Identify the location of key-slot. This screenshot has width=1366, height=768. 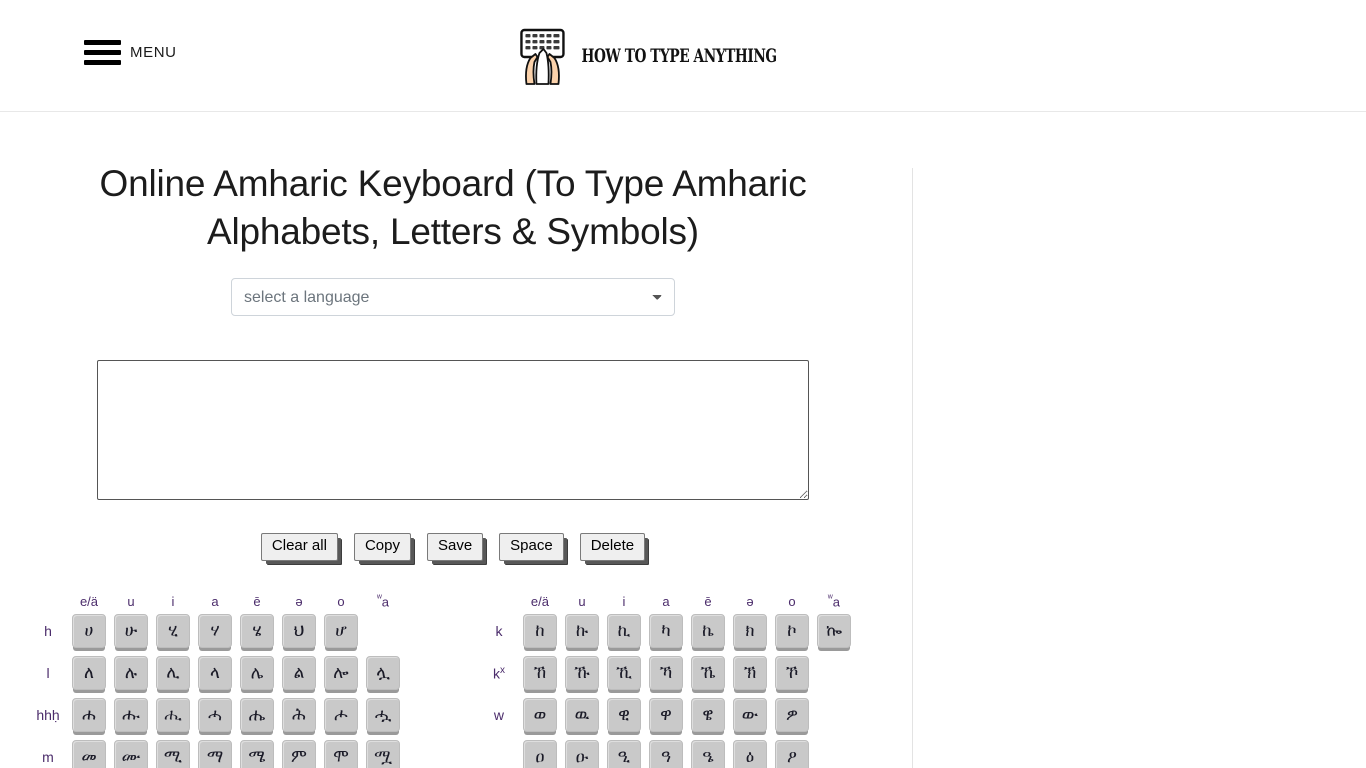
(834, 715).